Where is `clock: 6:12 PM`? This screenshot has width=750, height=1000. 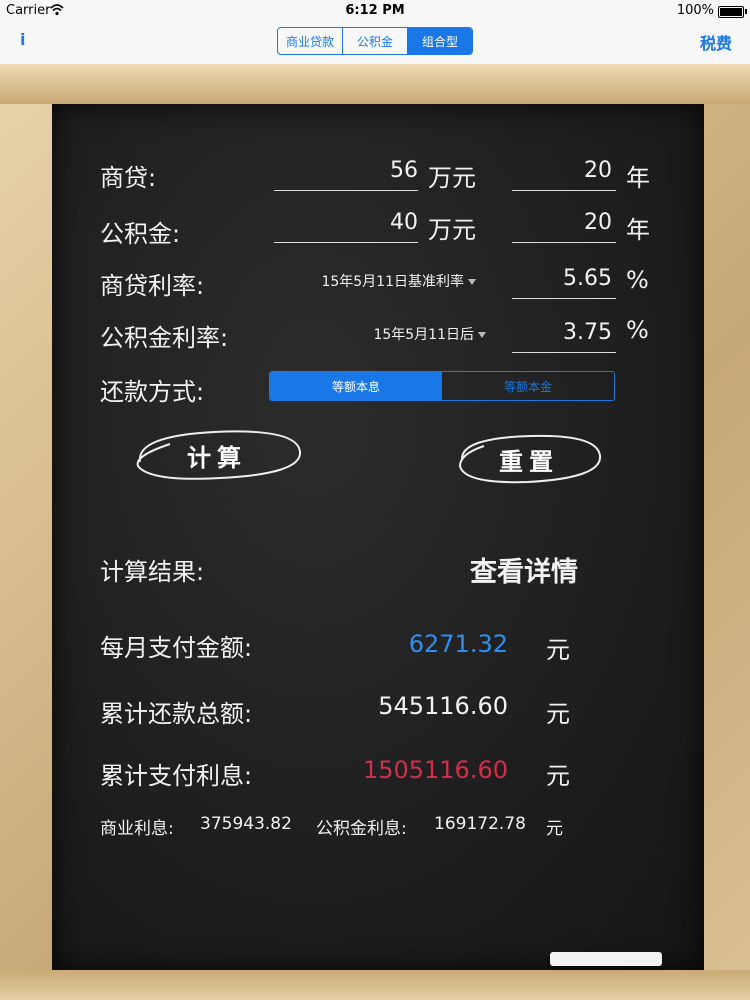
clock: 6:12 PM is located at coordinates (375, 10).